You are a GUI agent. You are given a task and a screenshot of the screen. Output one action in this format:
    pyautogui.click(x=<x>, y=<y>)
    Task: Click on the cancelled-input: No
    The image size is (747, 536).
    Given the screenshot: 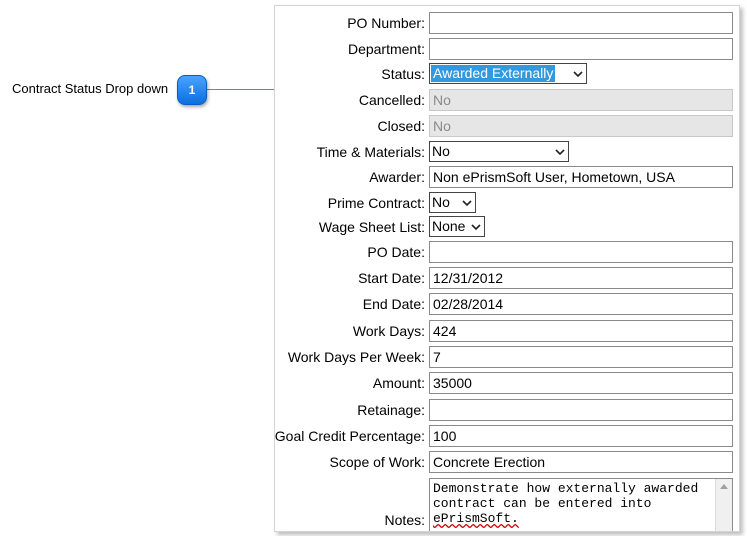 What is the action you would take?
    pyautogui.click(x=581, y=100)
    